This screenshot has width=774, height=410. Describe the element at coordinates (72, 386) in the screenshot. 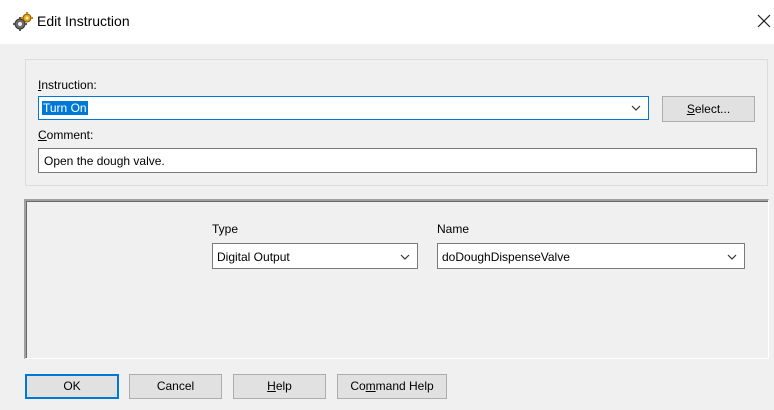

I see `ok-button: OK` at that location.